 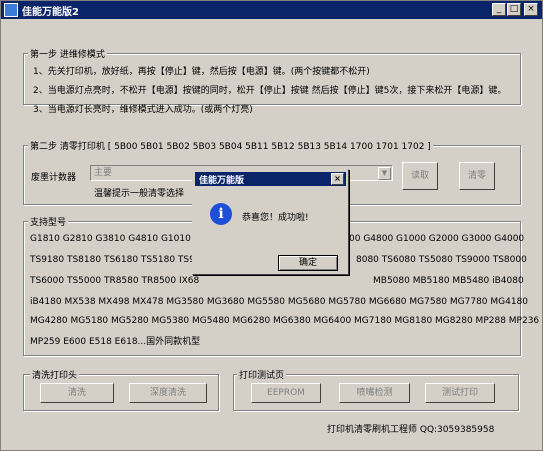 What do you see at coordinates (514, 9) in the screenshot?
I see `maximize-button: □` at bounding box center [514, 9].